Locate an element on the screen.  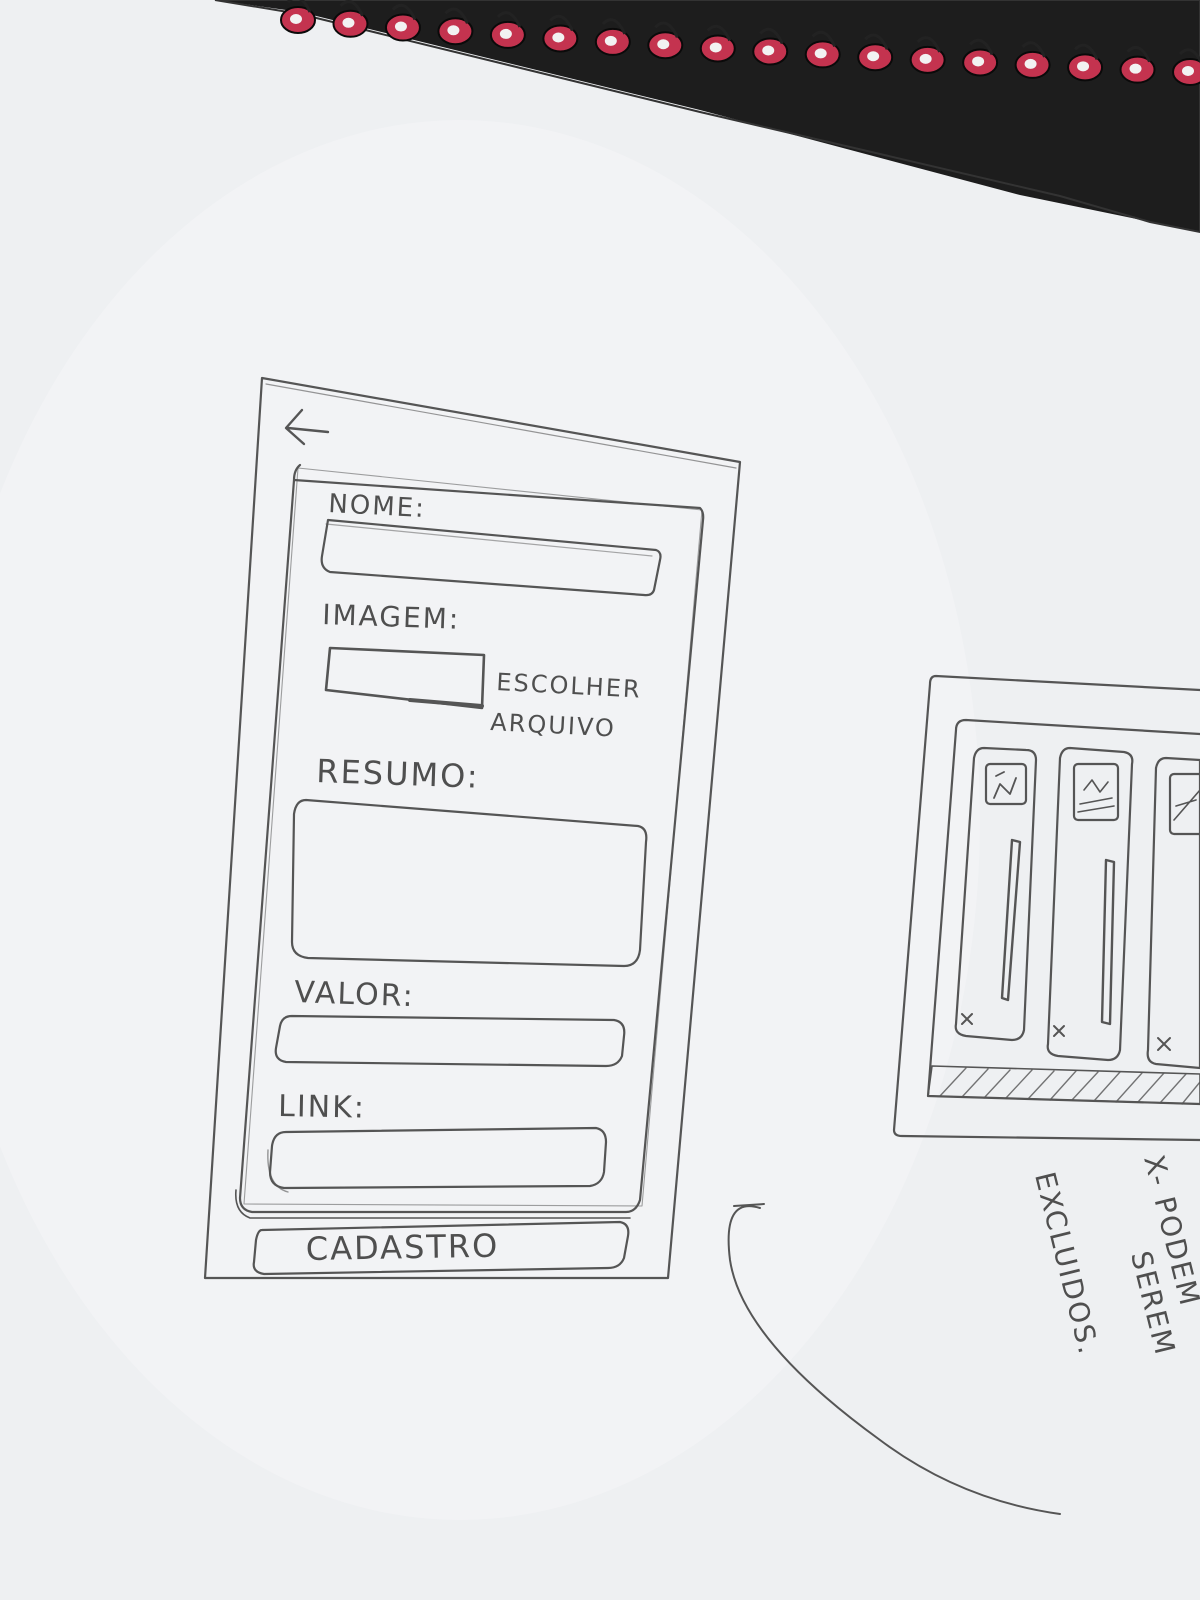
nome-label: NOME: is located at coordinates (377, 506).